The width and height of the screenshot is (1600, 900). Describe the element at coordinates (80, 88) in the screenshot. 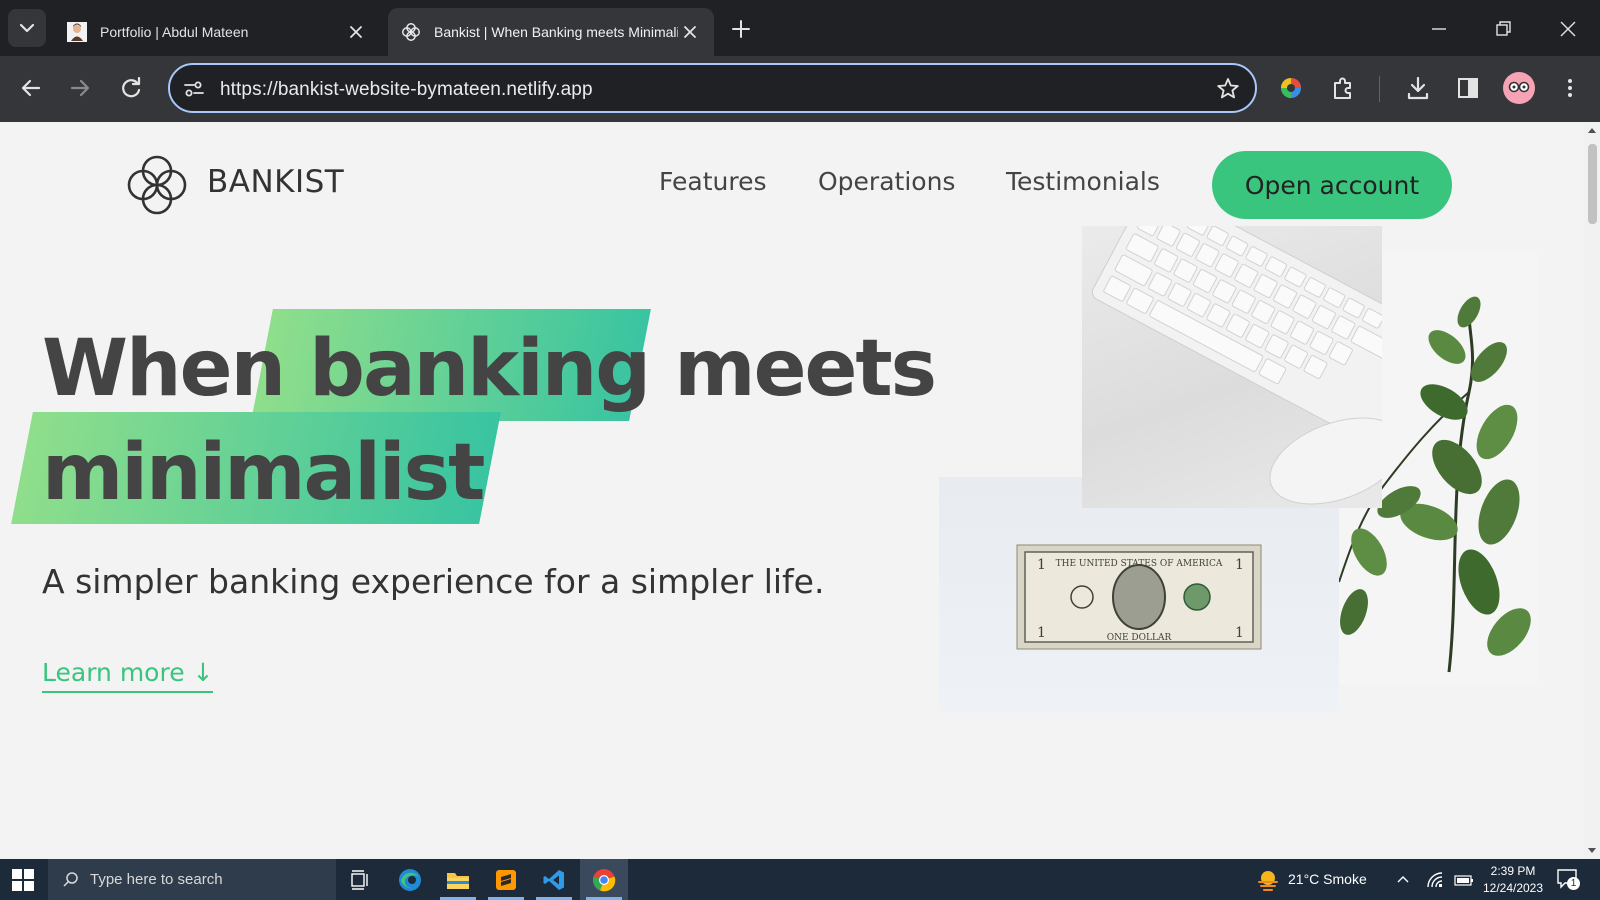

I see `forward-icon` at that location.